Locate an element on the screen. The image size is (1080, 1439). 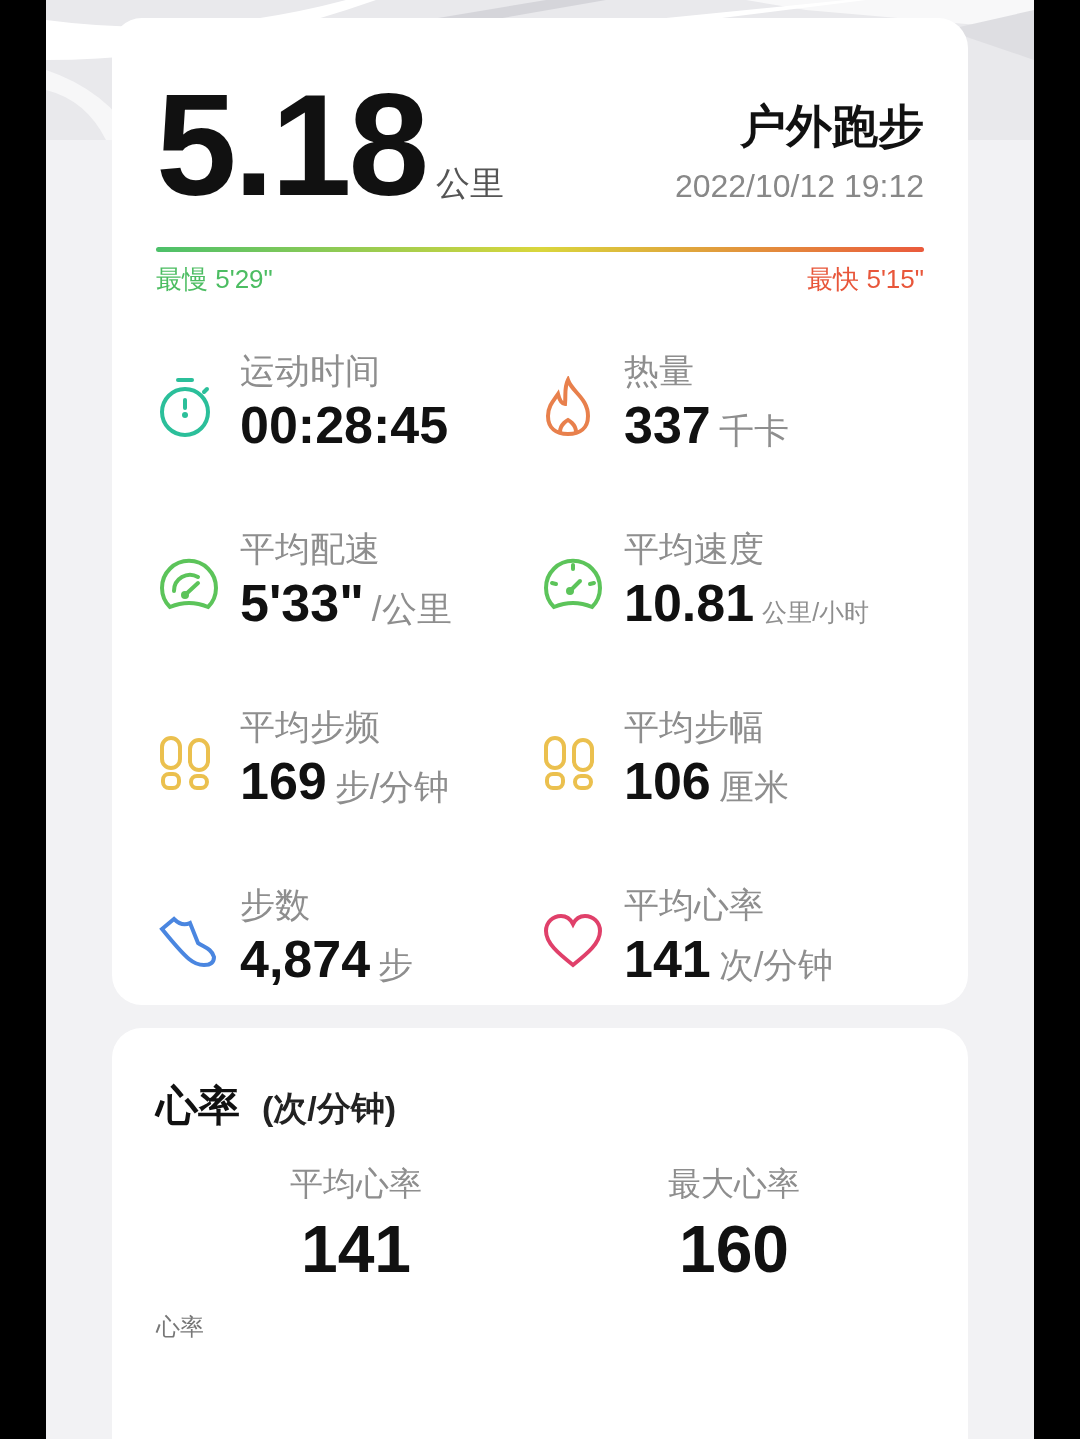
stat-label: 平均步频 is located at coordinates (310, 727).